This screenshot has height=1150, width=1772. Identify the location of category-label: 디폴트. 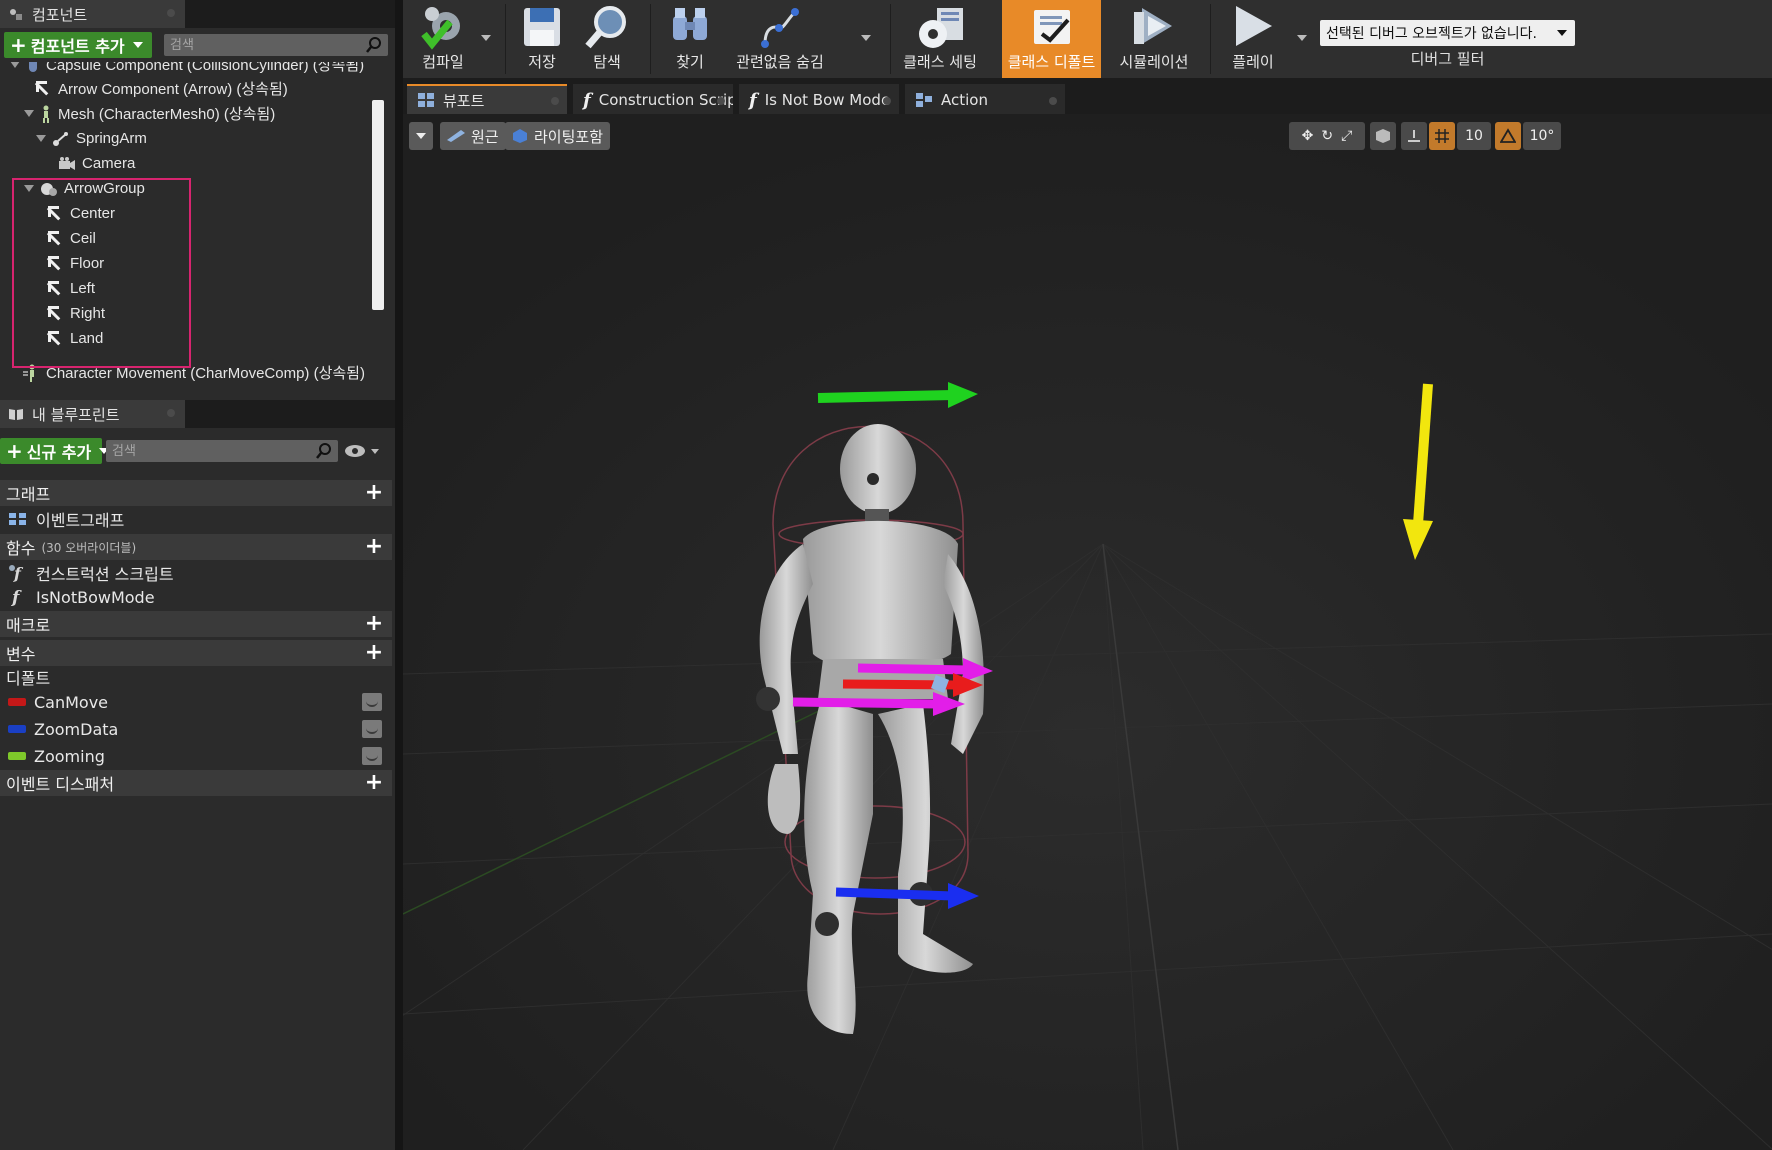
(28, 678).